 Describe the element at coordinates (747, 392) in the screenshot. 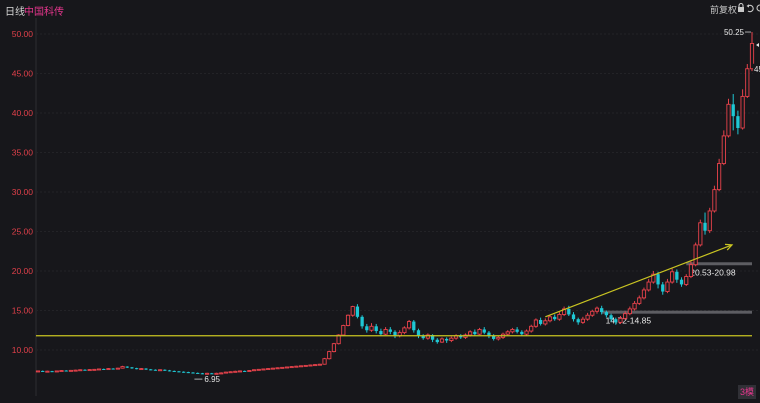

I see `mode-badge: 3模` at that location.